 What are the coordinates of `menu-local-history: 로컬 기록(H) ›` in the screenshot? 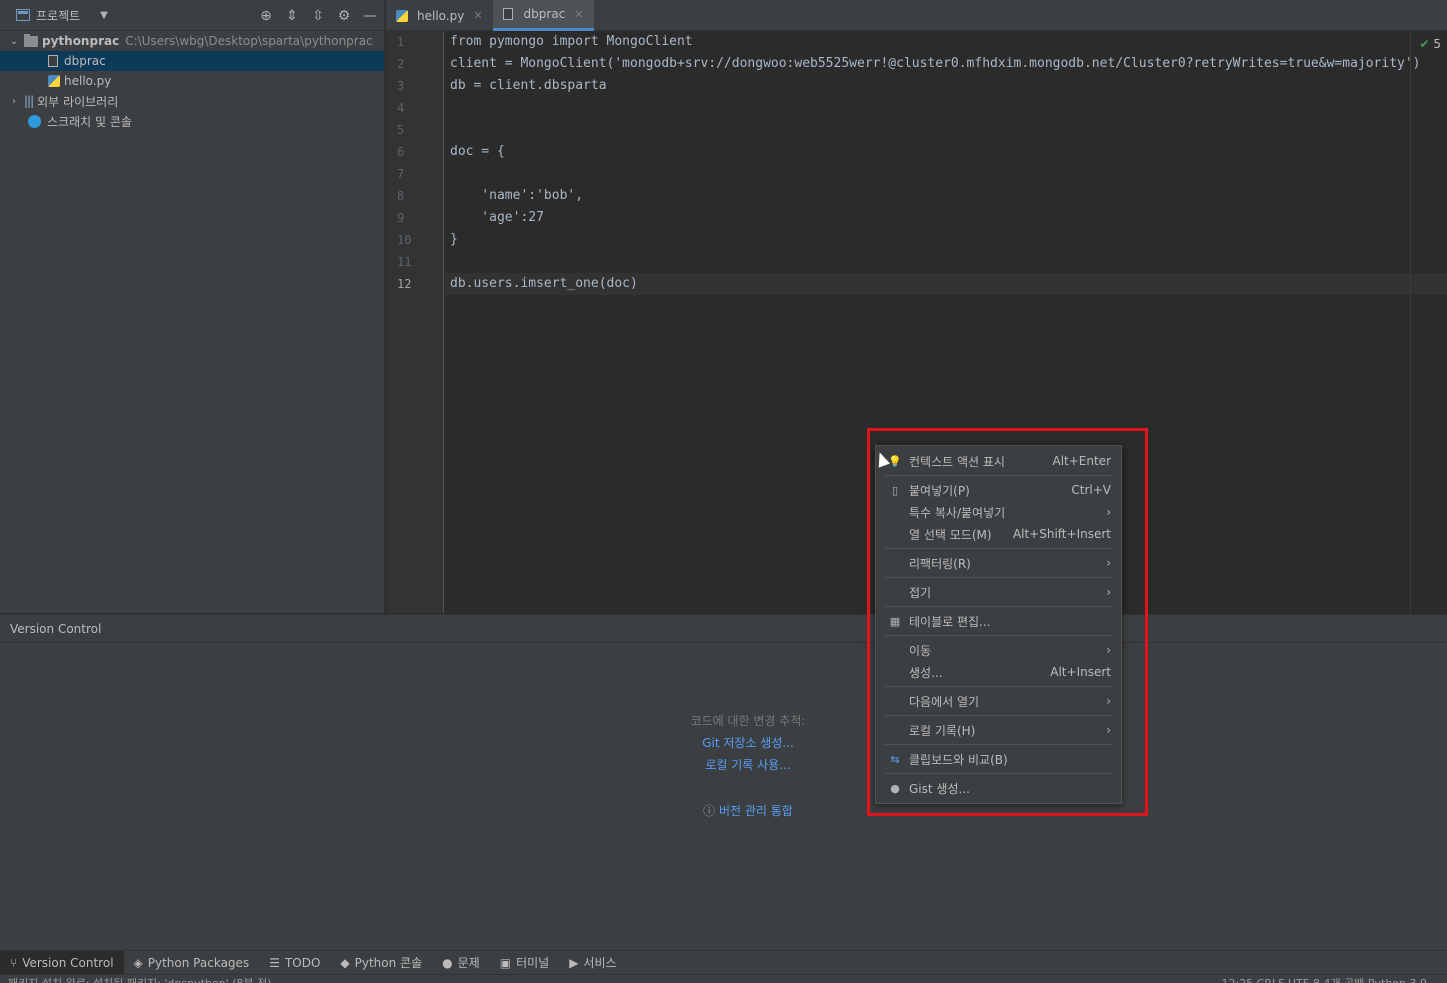 It's located at (998, 730).